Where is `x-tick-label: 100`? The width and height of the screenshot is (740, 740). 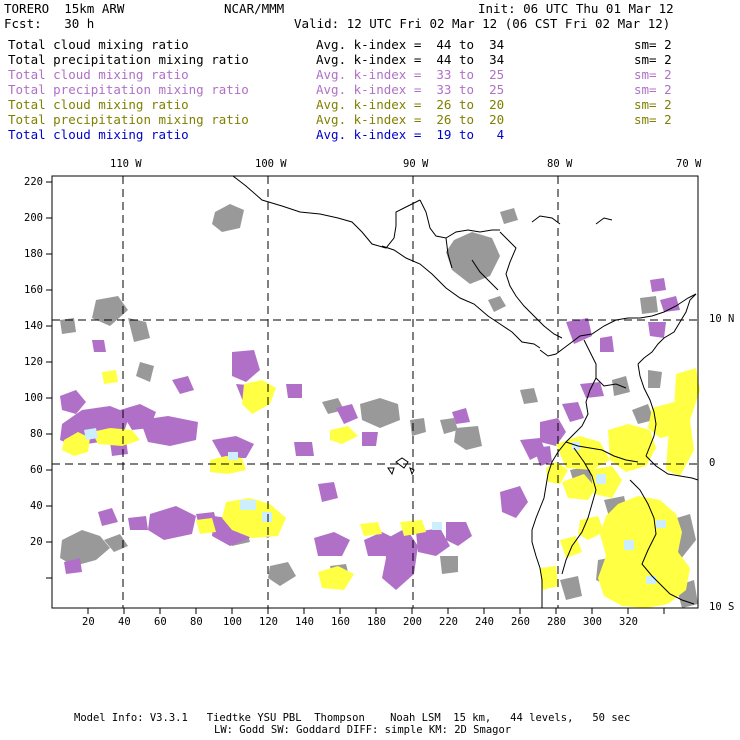 x-tick-label: 100 is located at coordinates (232, 622).